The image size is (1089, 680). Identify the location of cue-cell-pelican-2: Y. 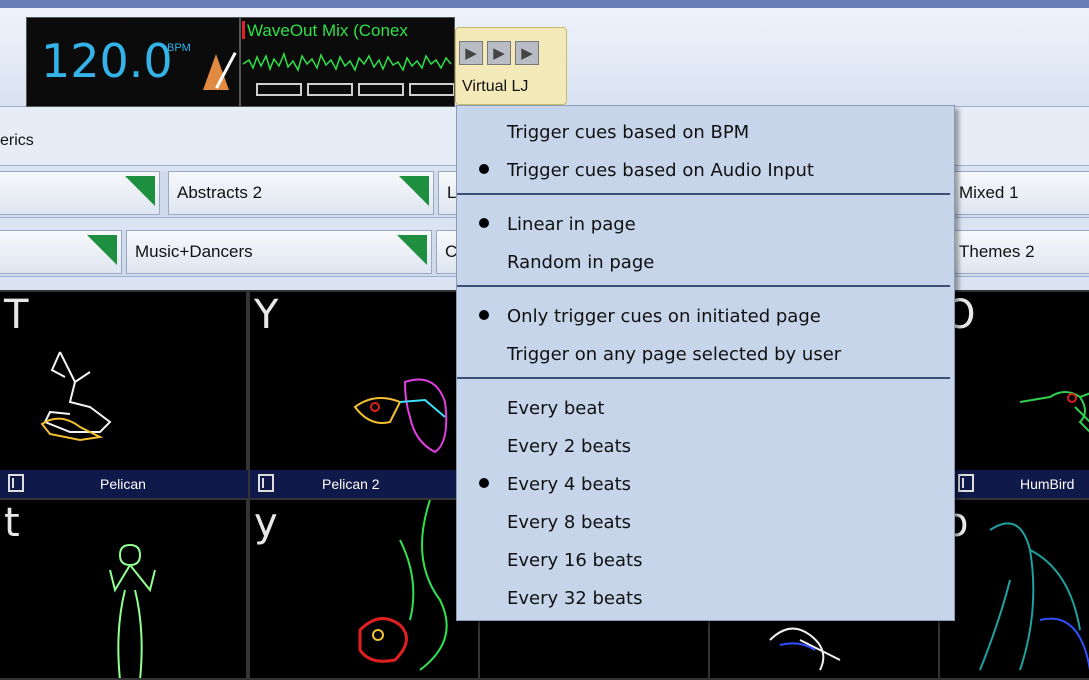
(364, 395).